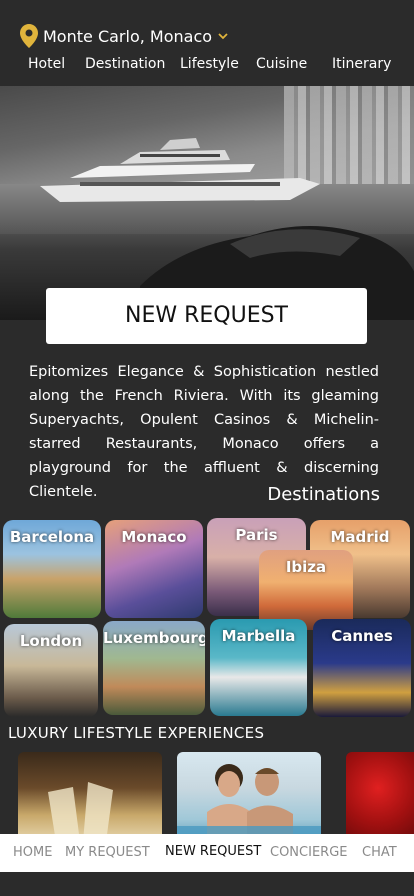  Describe the element at coordinates (306, 567) in the screenshot. I see `destination-label: Ibiza` at that location.